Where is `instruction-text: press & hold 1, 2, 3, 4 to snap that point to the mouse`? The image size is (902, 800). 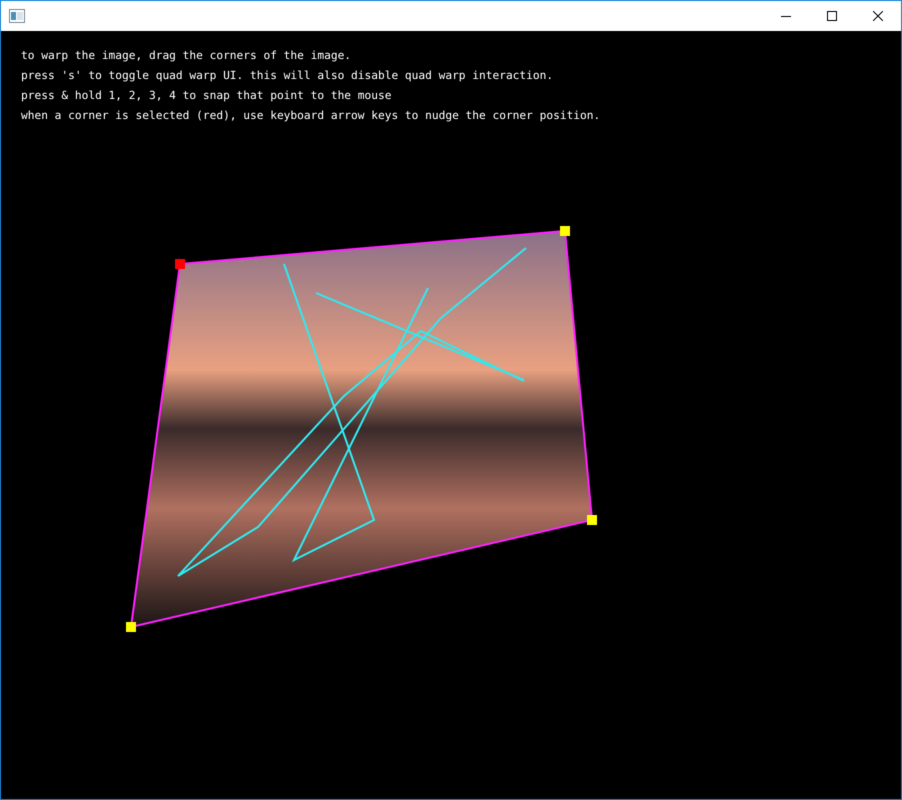
instruction-text: press & hold 1, 2, 3, 4 to snap that point to the mouse is located at coordinates (206, 96).